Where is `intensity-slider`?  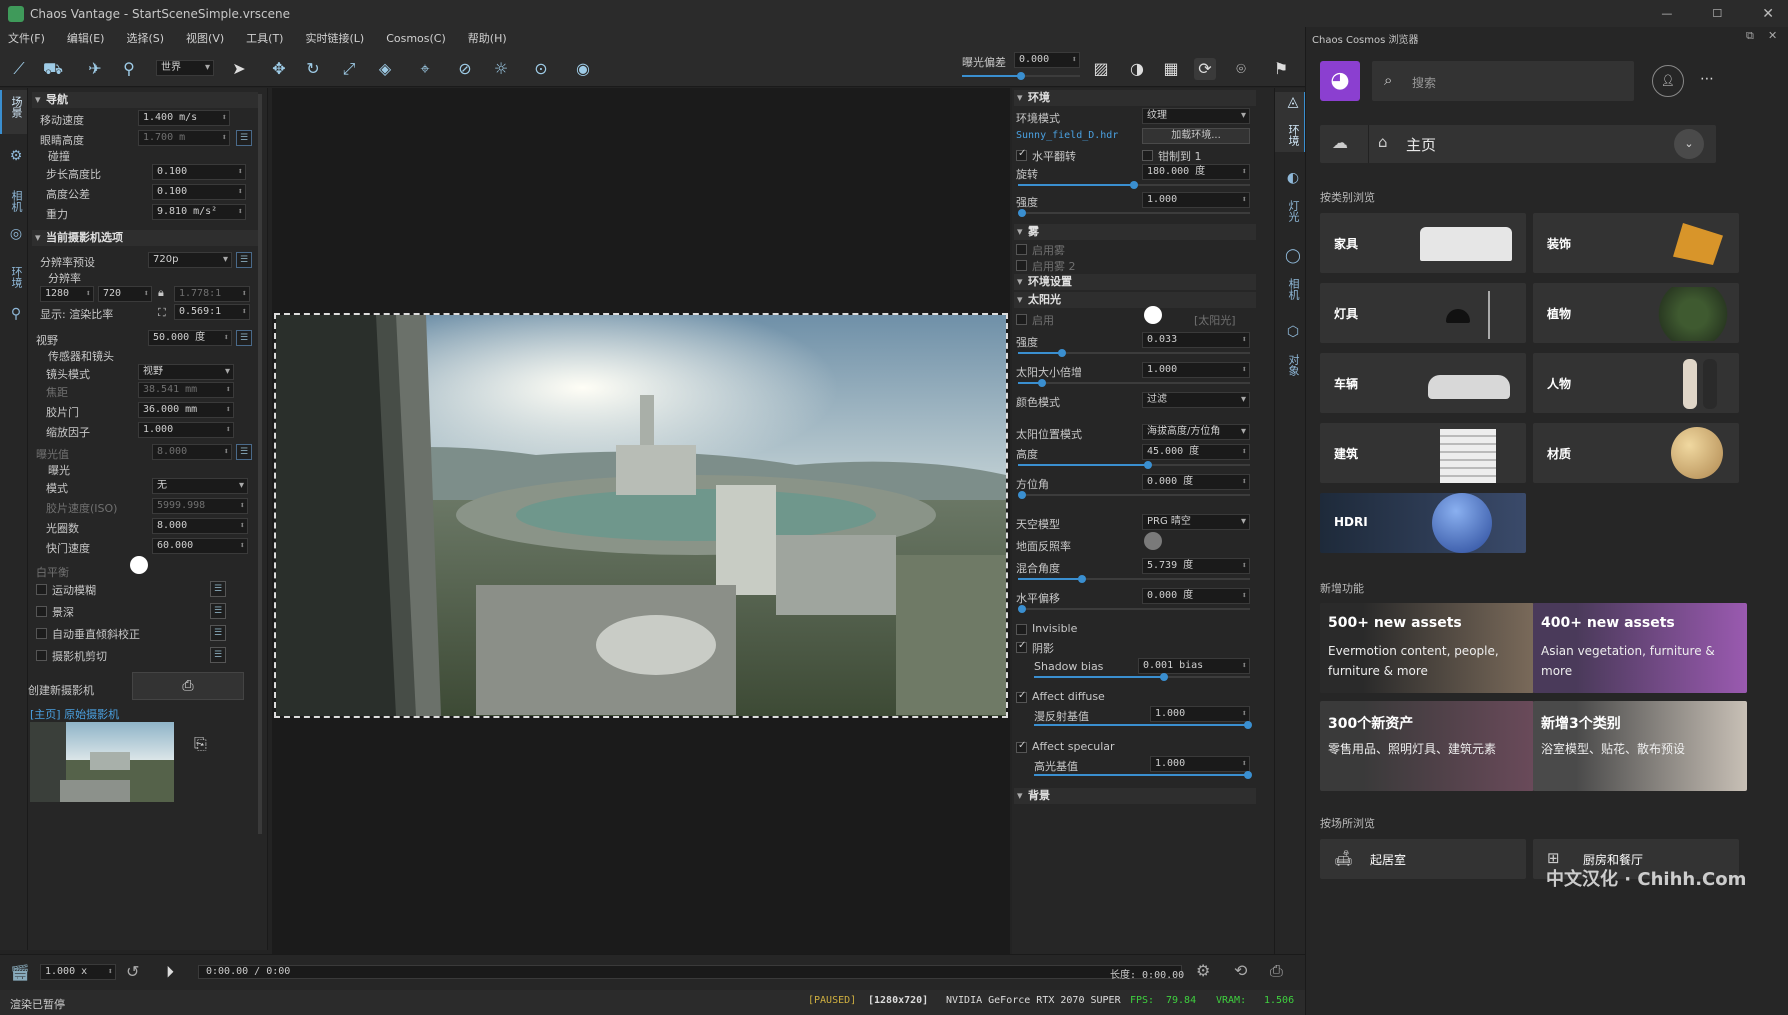 intensity-slider is located at coordinates (1134, 213).